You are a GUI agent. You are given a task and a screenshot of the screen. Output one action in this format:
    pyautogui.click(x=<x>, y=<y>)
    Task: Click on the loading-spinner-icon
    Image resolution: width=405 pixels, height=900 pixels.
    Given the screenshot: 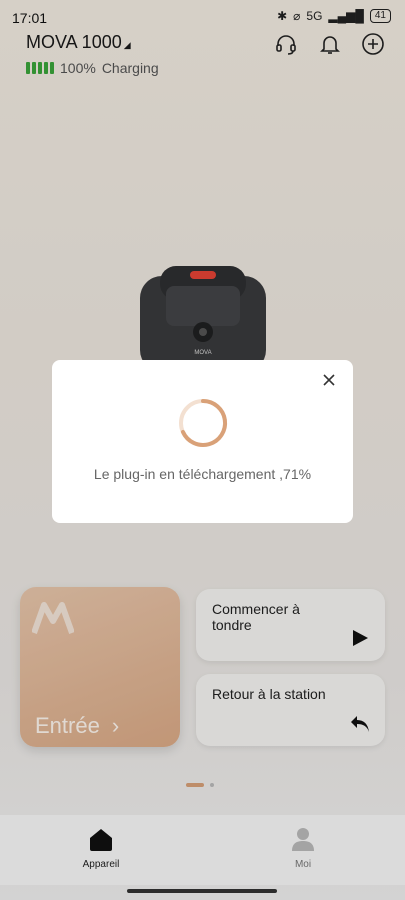 What is the action you would take?
    pyautogui.click(x=203, y=422)
    